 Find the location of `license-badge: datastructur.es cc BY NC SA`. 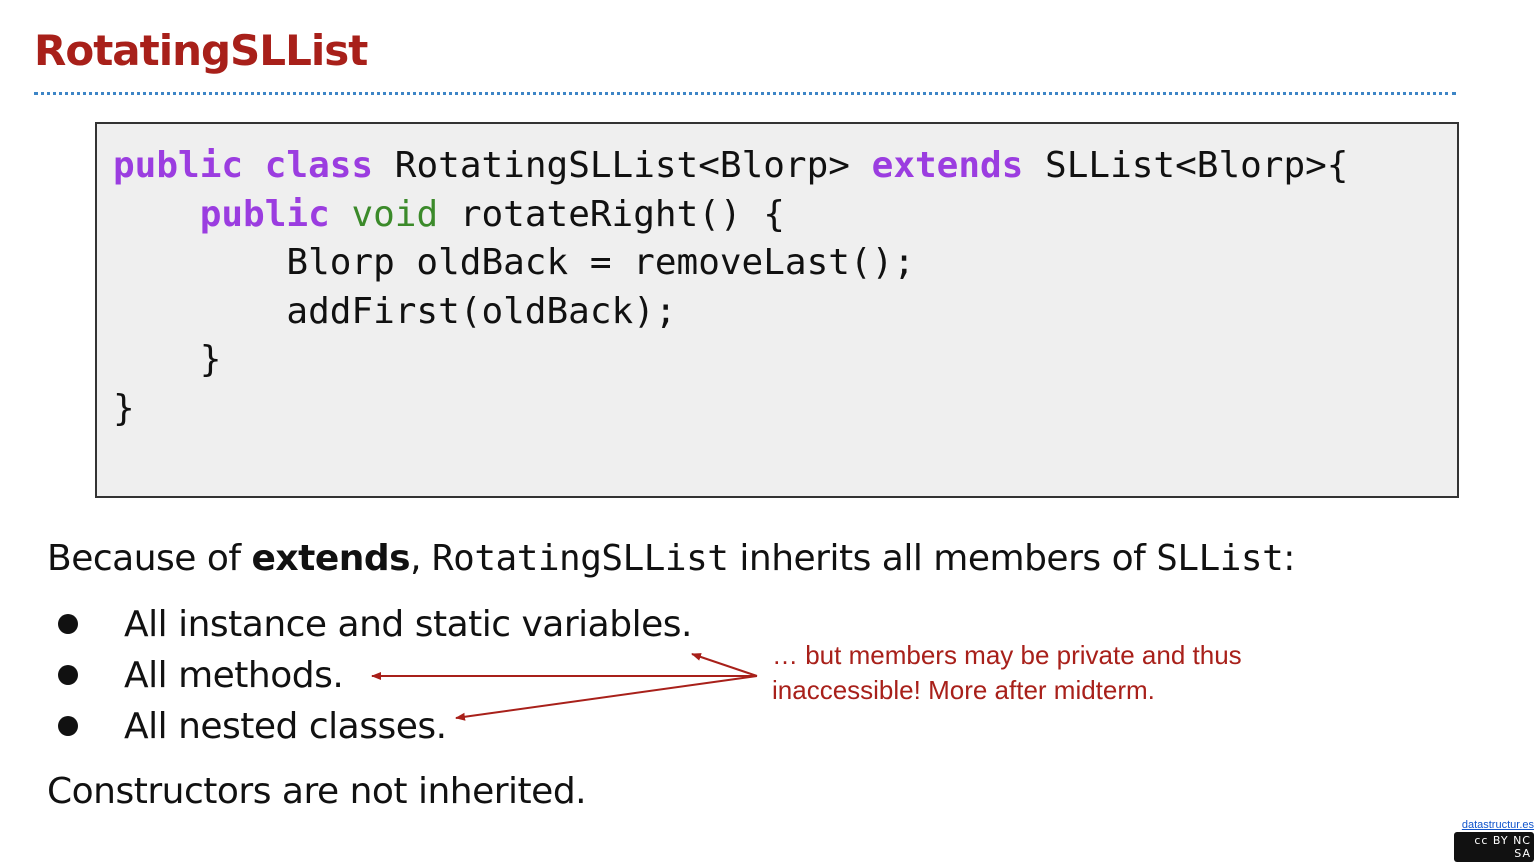

license-badge: datastructur.es cc BY NC SA is located at coordinates (1494, 840).